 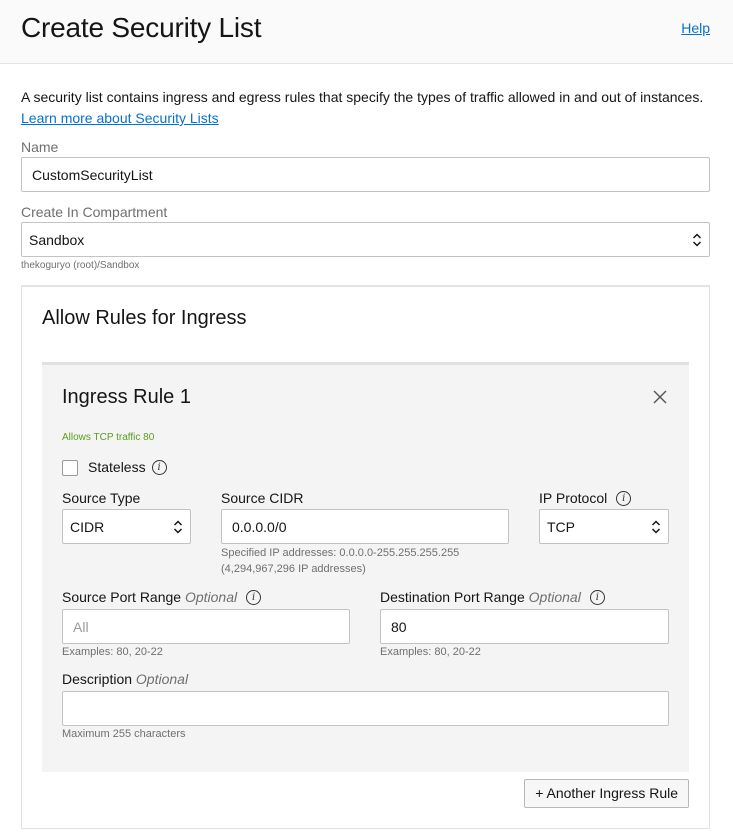 What do you see at coordinates (660, 397) in the screenshot?
I see `close-icon` at bounding box center [660, 397].